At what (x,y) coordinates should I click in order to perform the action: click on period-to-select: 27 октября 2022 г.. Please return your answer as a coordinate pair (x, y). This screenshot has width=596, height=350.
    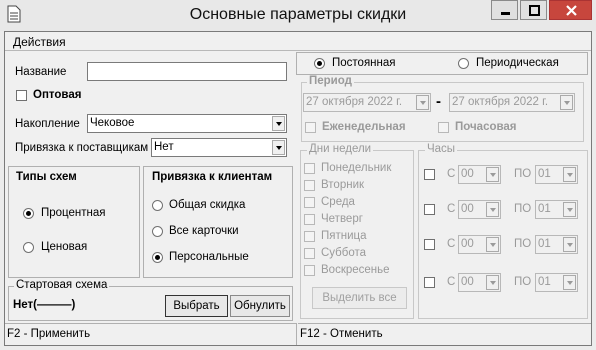
    Looking at the image, I should click on (512, 102).